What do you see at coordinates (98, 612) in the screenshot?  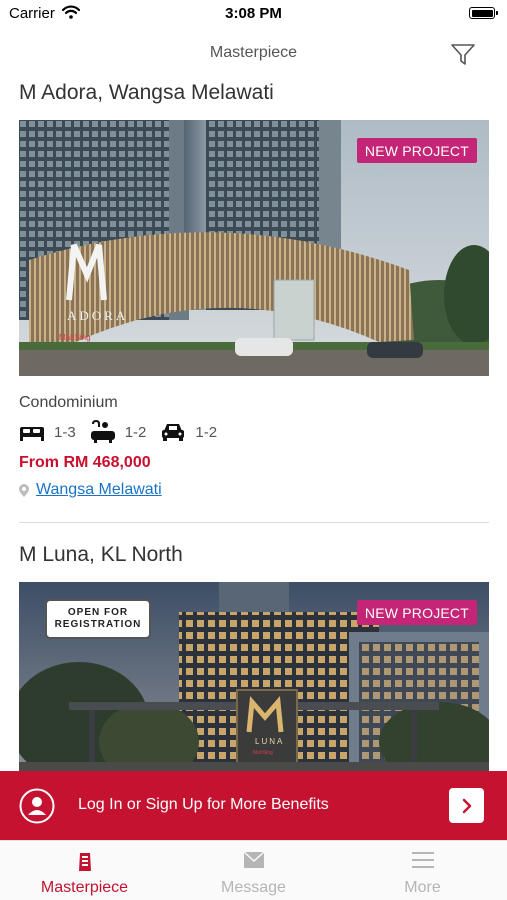 I see `registration-badge-line1: OPEN FOR` at bounding box center [98, 612].